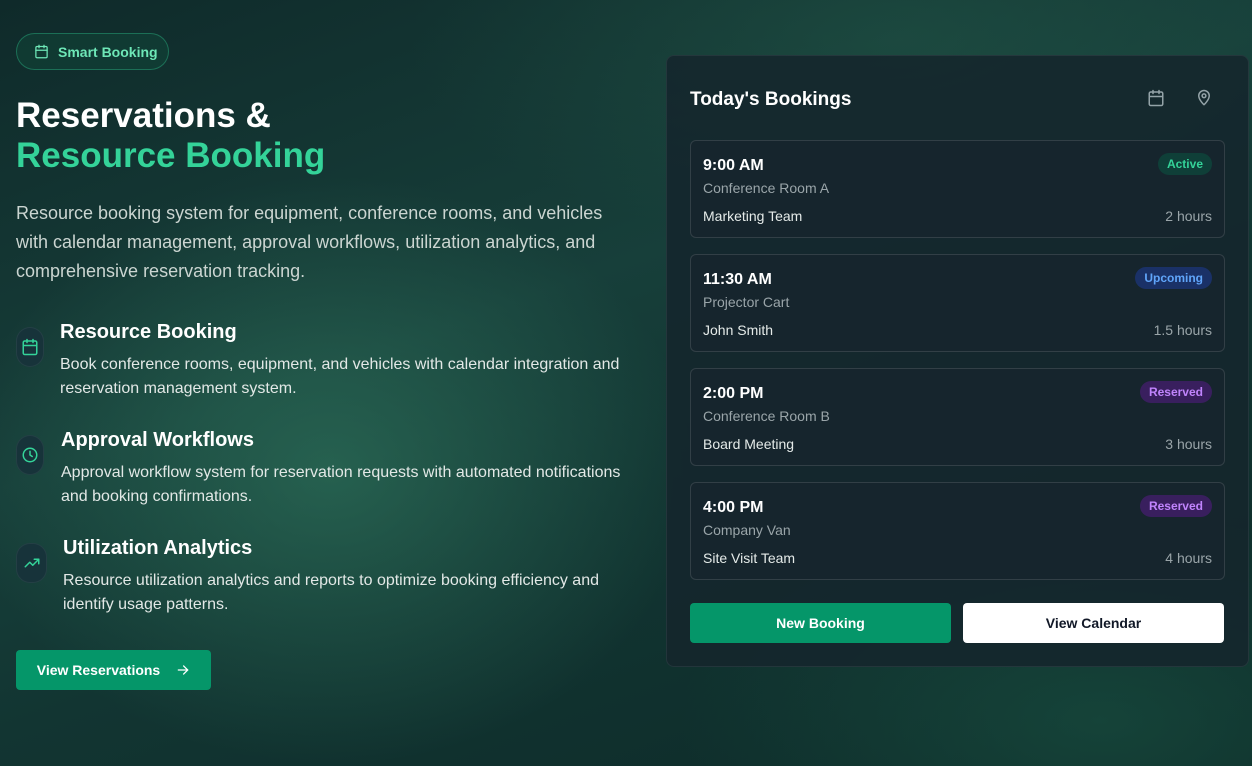  I want to click on feature-title: Utilization Analytics, so click(158, 548).